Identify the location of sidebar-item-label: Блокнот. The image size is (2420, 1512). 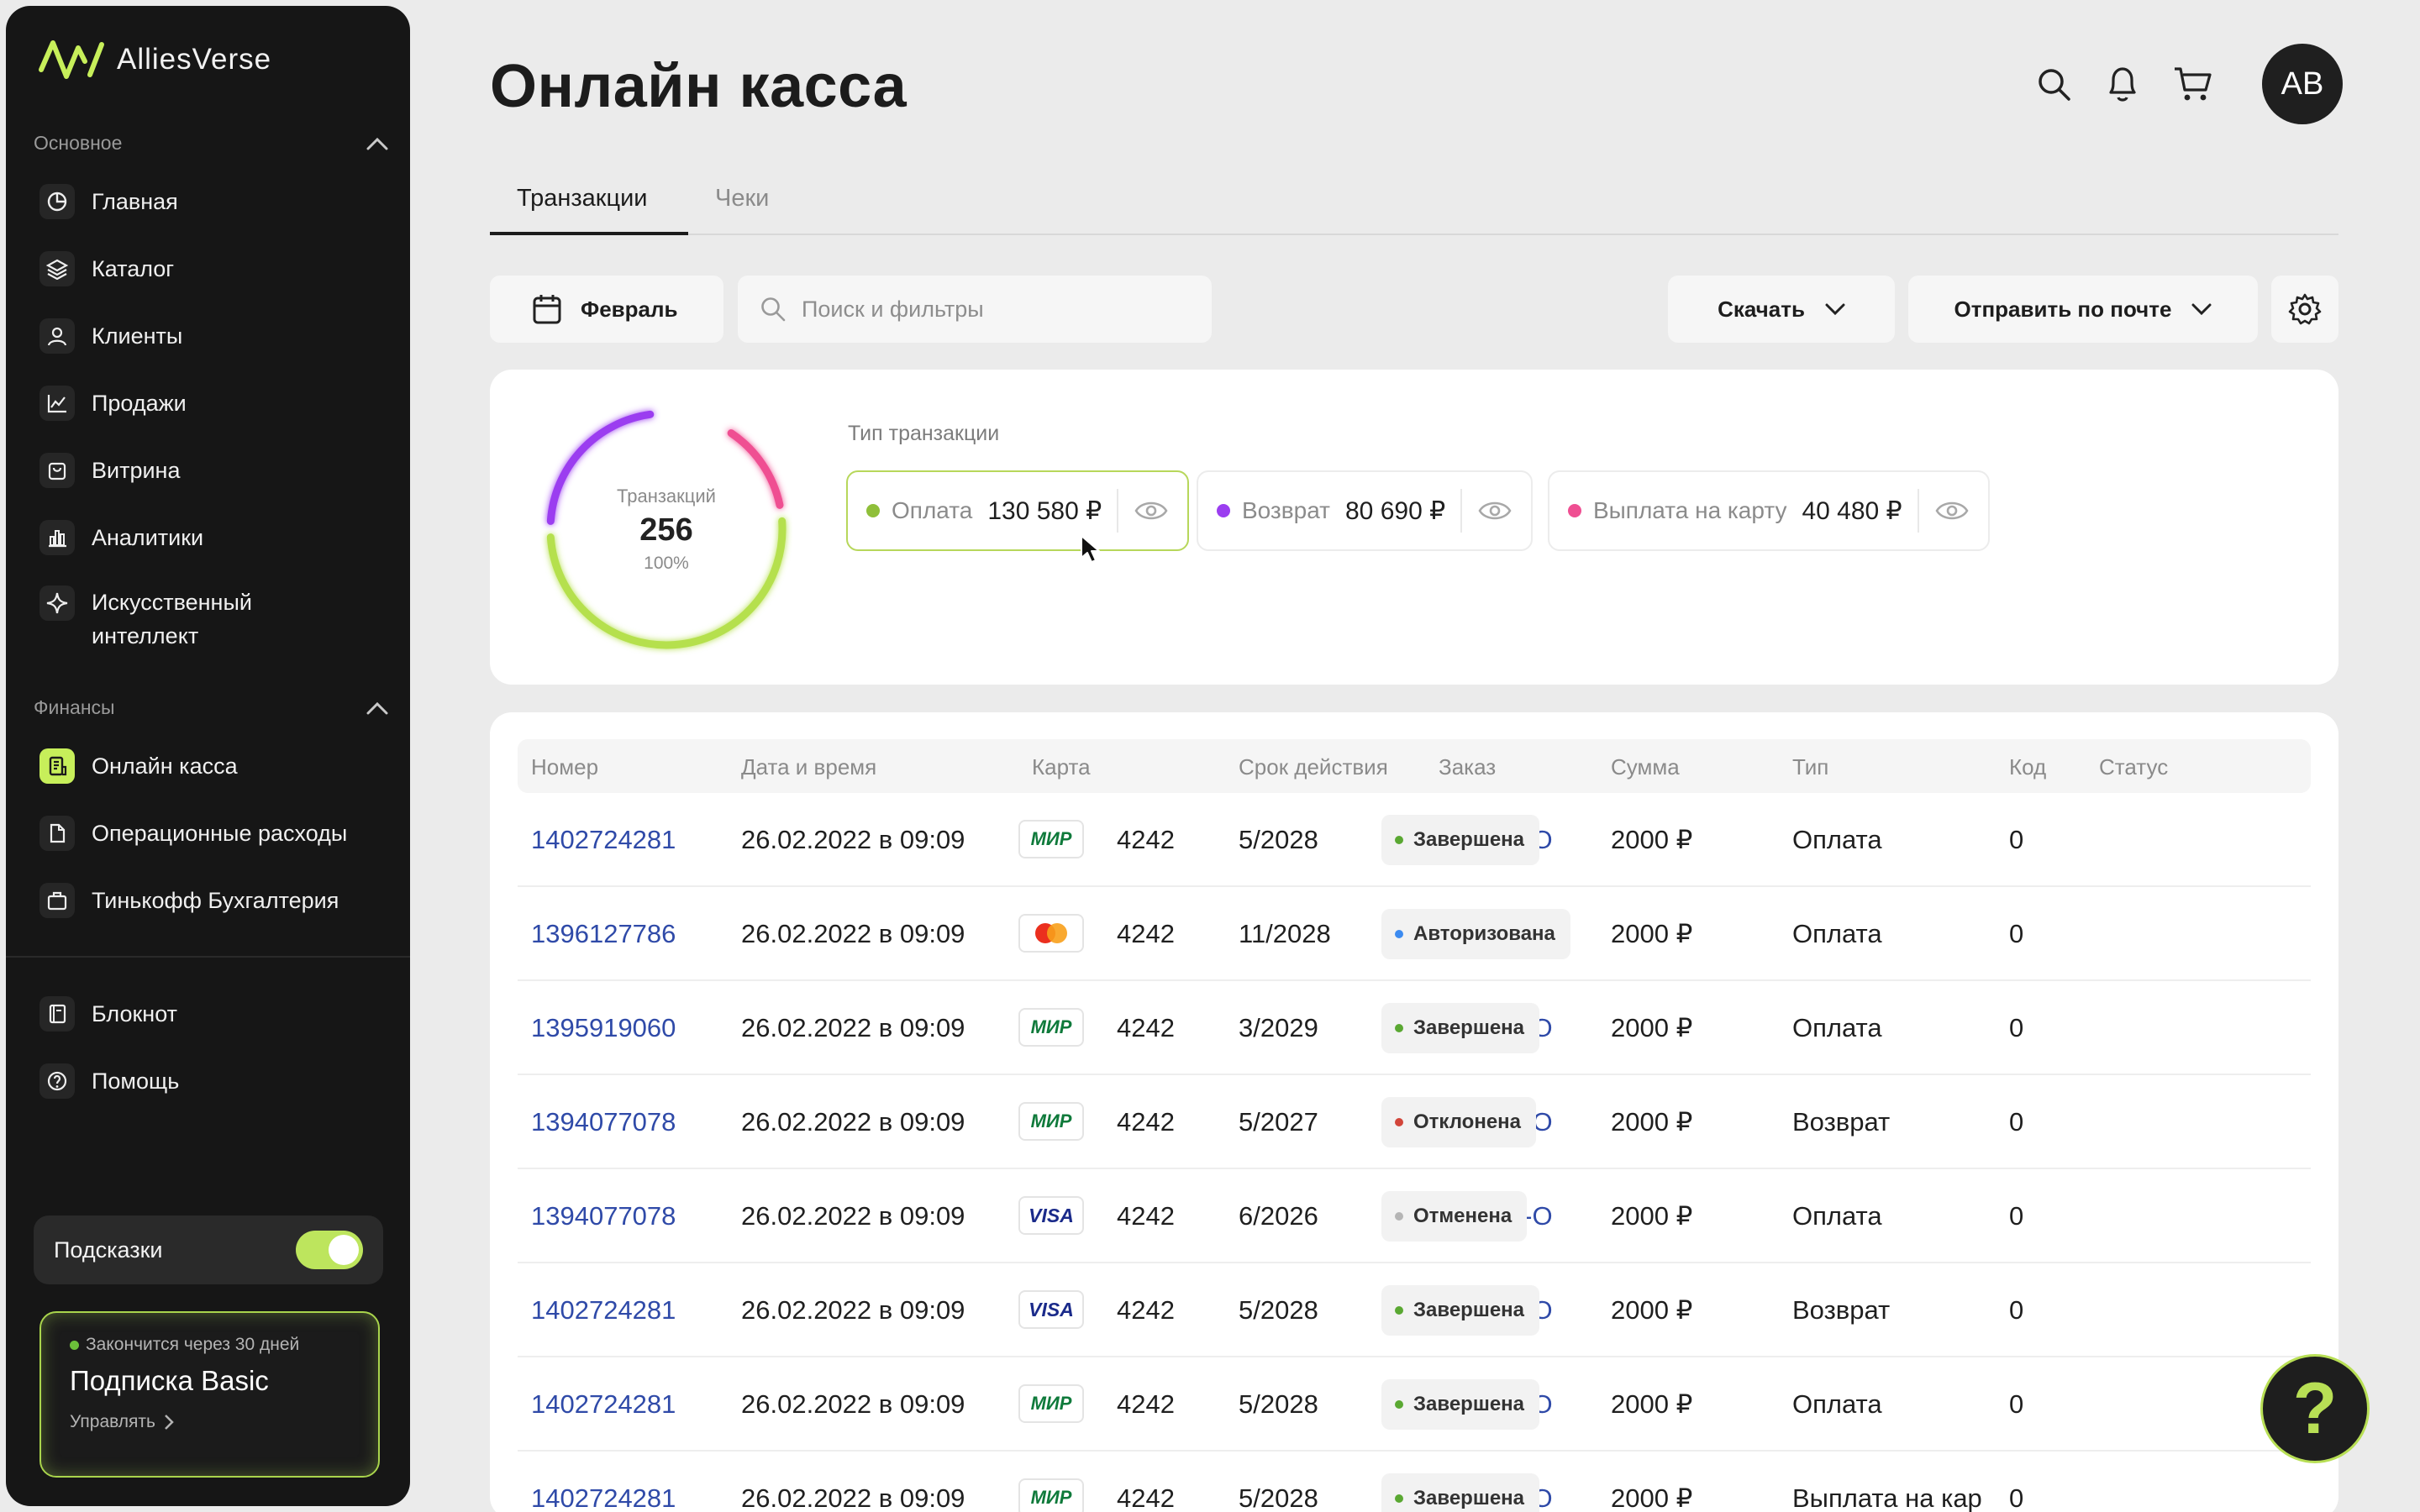
(135, 1013).